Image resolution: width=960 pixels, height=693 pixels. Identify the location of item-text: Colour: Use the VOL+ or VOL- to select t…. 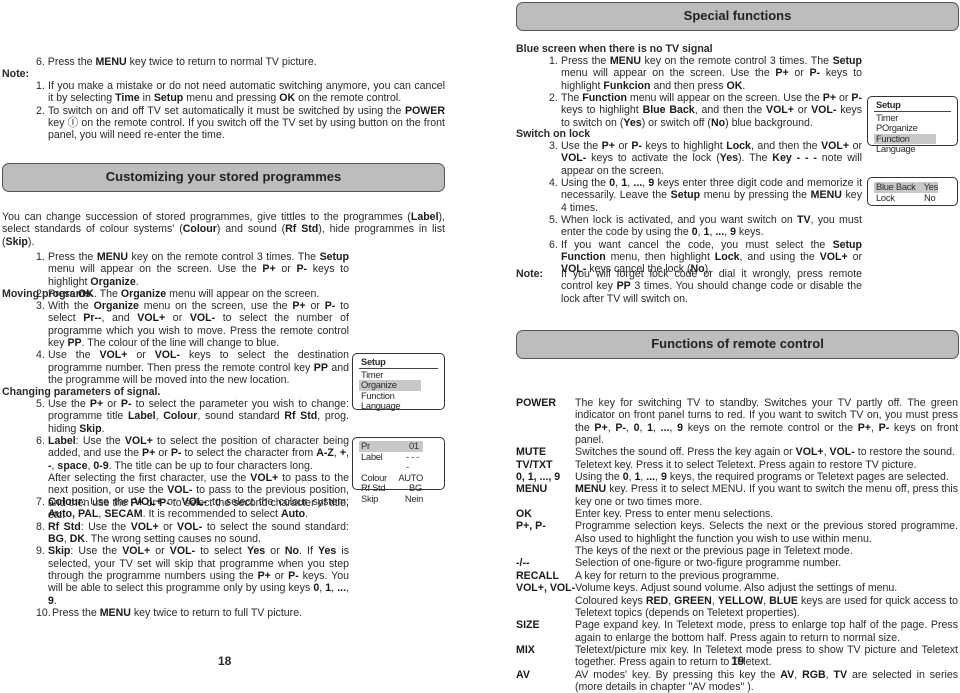
(198, 508).